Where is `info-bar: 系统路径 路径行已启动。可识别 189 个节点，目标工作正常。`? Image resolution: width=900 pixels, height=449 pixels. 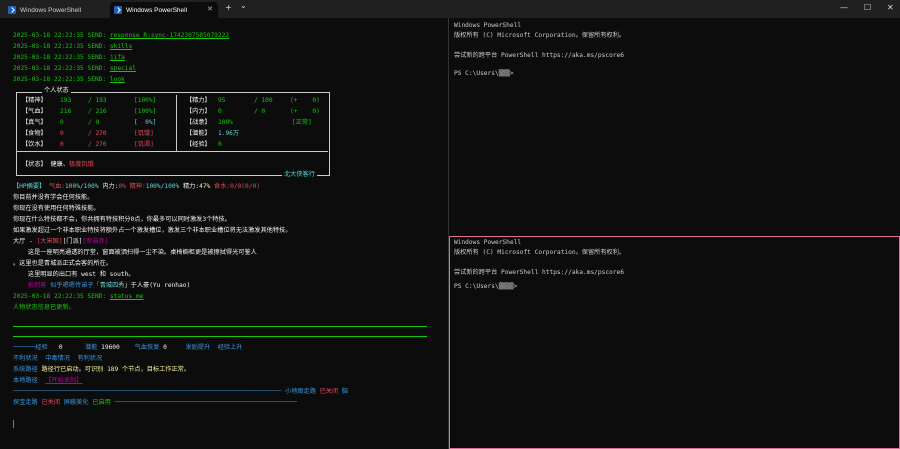 info-bar: 系统路径 路径行已启动。可识别 189 个节点，目标工作正常。 is located at coordinates (102, 369).